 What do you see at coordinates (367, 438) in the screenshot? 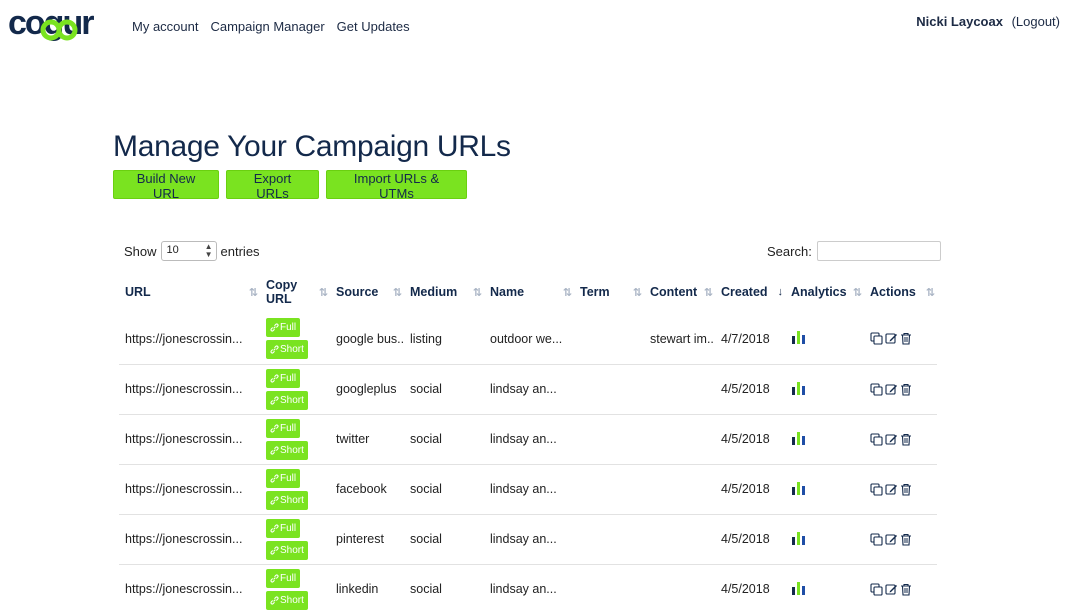
I see `cell-source: twitter` at bounding box center [367, 438].